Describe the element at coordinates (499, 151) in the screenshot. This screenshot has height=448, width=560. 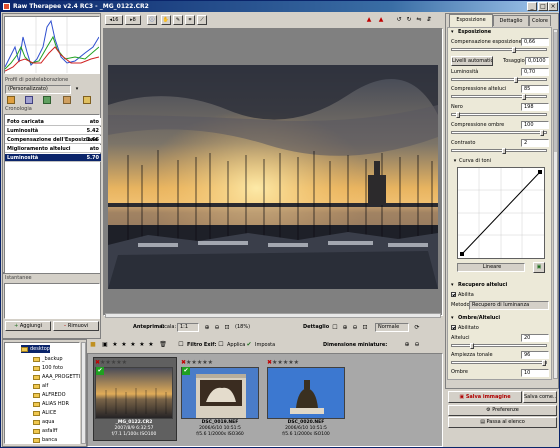
I see `contrast-slider` at that location.